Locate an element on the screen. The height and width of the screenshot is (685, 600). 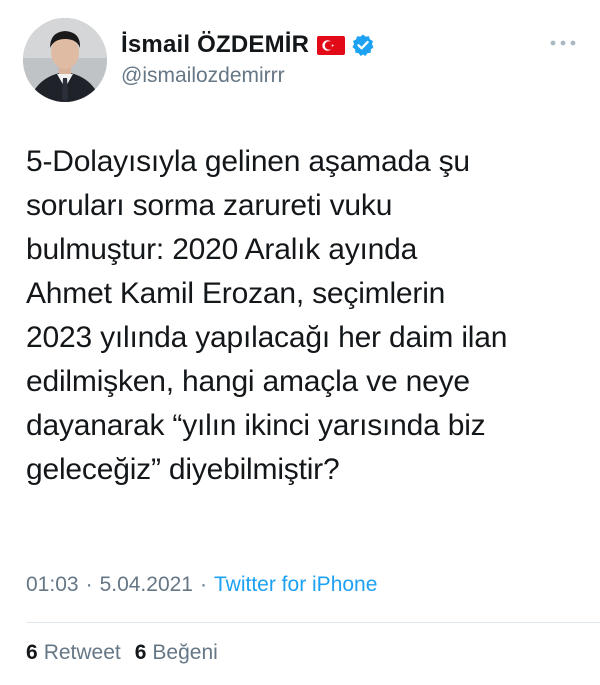
verified-badge-icon is located at coordinates (363, 45).